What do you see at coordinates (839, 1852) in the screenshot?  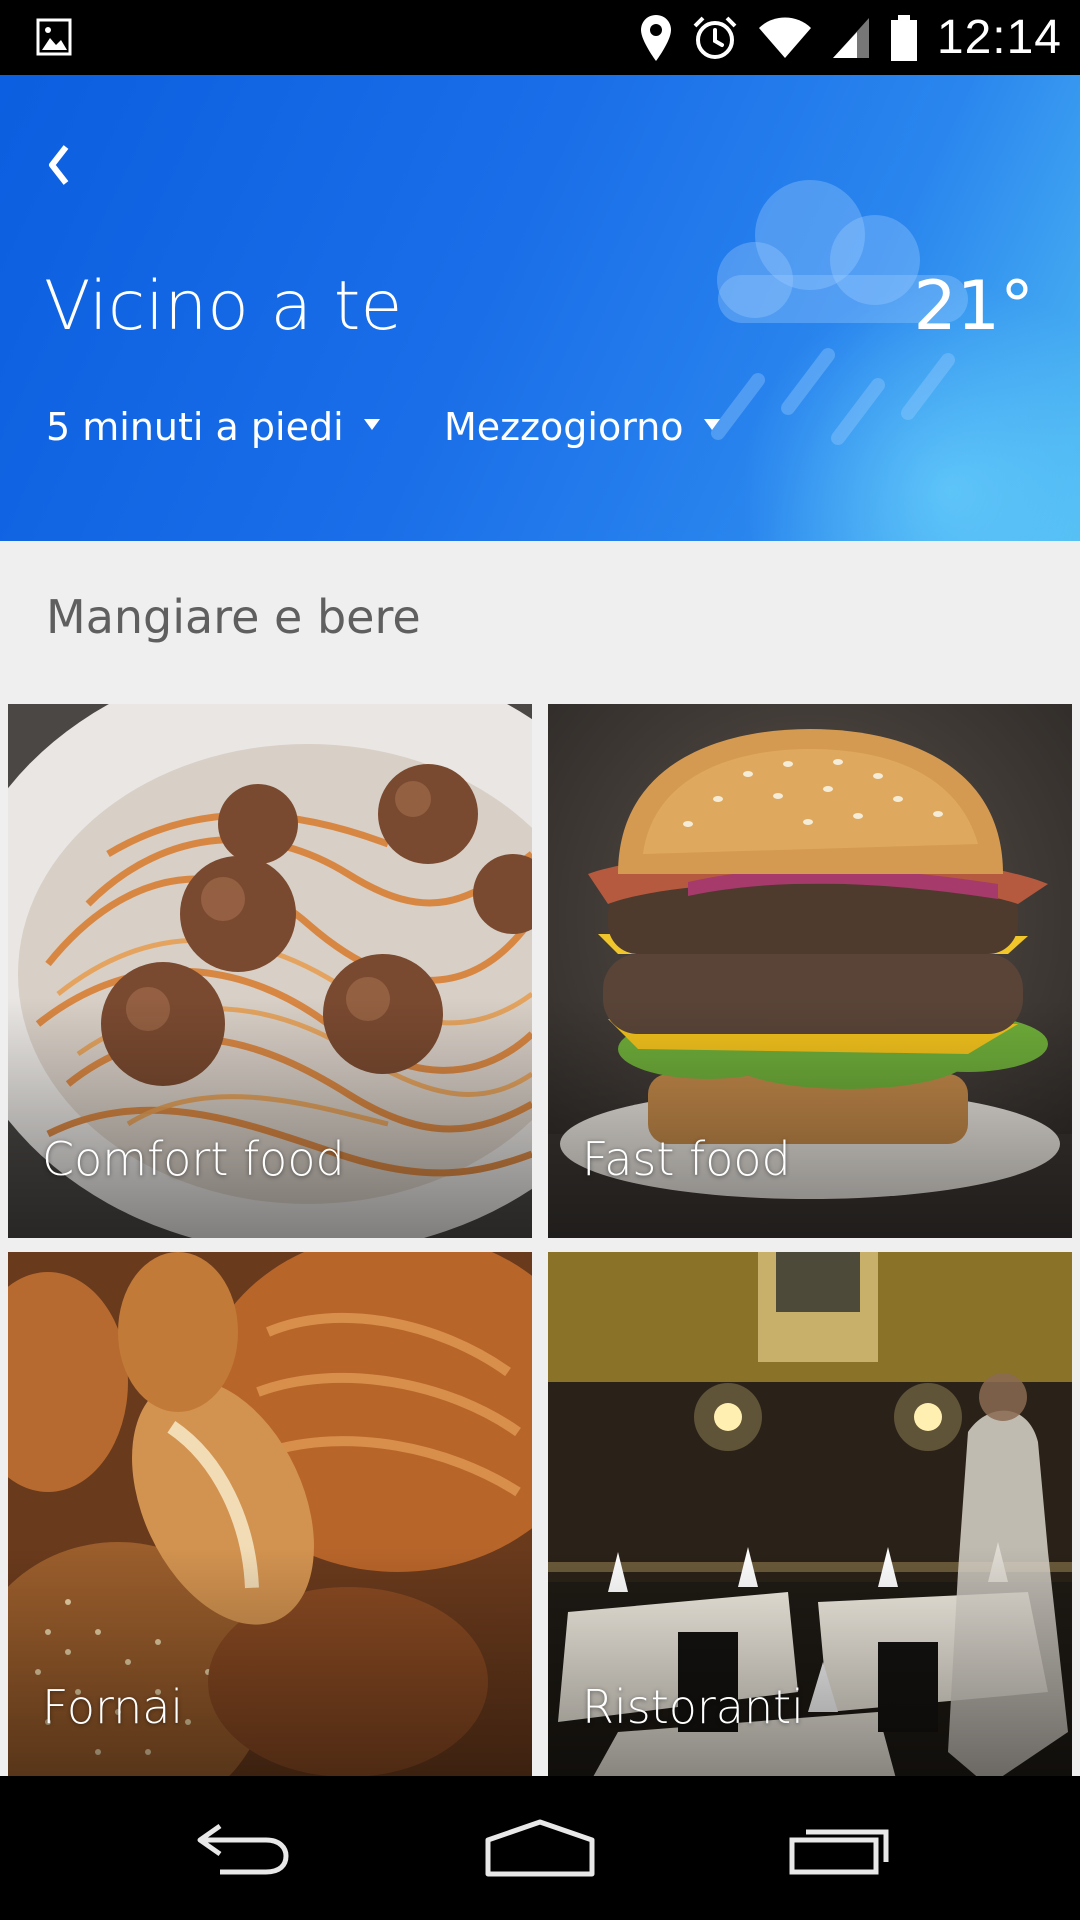 I see `recents-nav-icon` at bounding box center [839, 1852].